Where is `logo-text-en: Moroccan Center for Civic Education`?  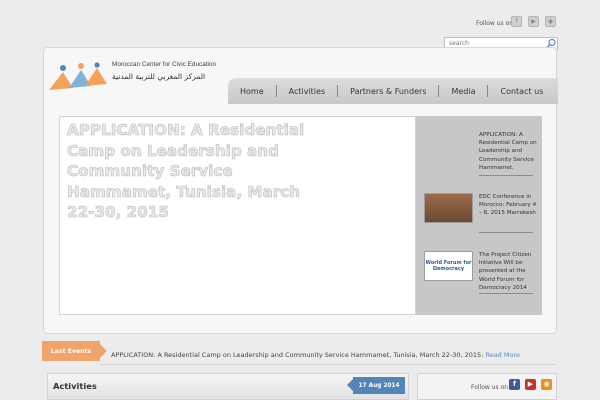 logo-text-en: Moroccan Center for Civic Education is located at coordinates (164, 64).